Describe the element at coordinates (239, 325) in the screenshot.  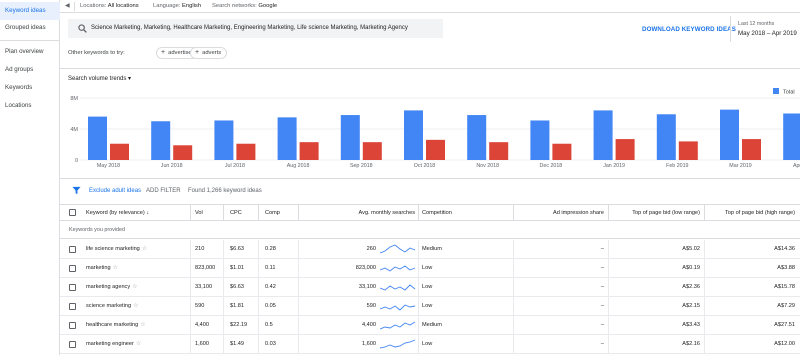
I see `cpc-cell: $22.19` at that location.